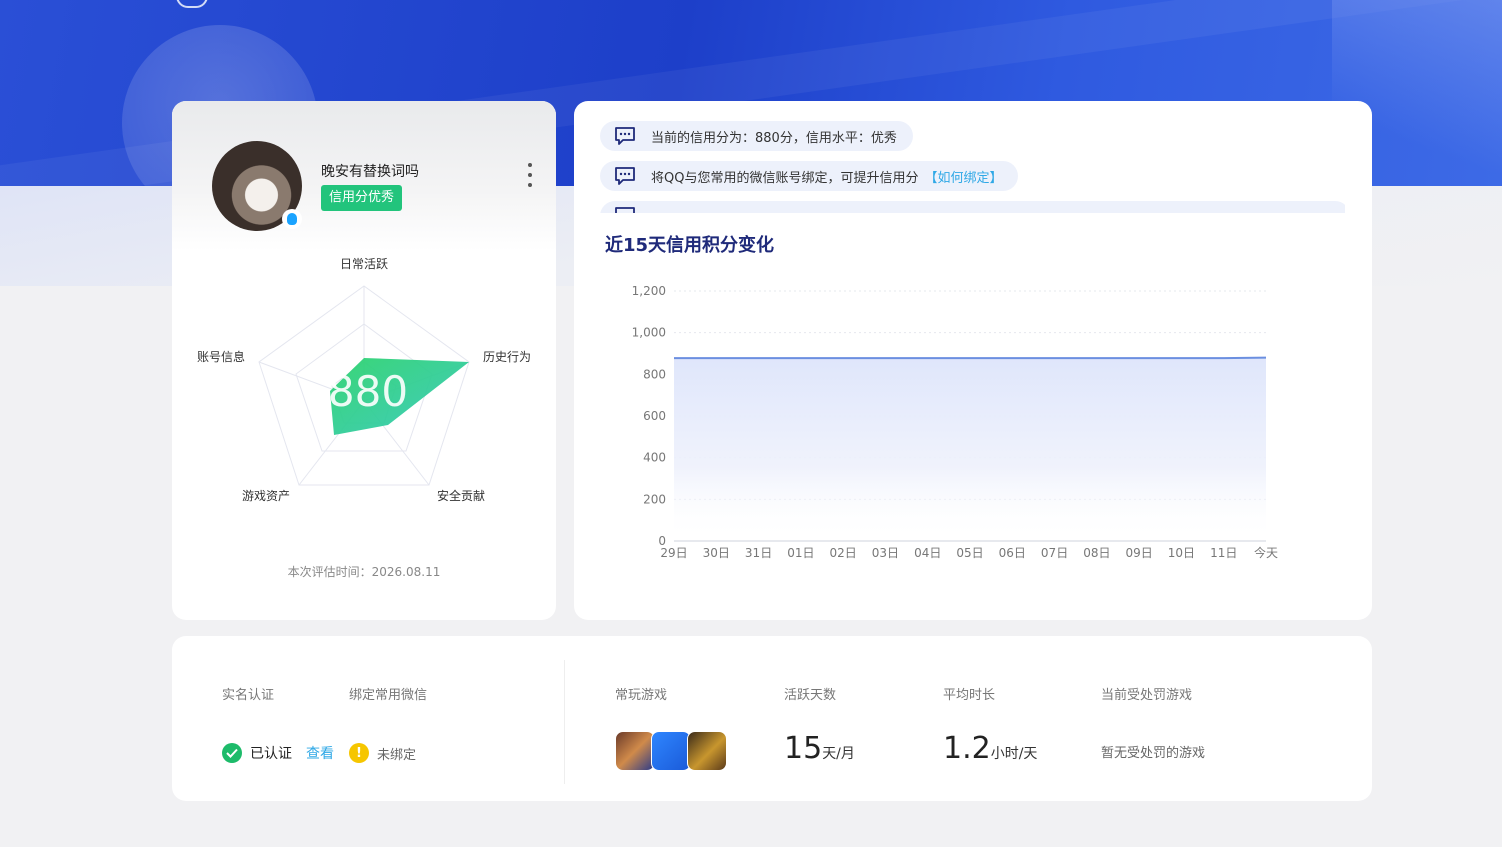 This screenshot has height=847, width=1502. Describe the element at coordinates (359, 753) in the screenshot. I see `warning-icon: !` at that location.